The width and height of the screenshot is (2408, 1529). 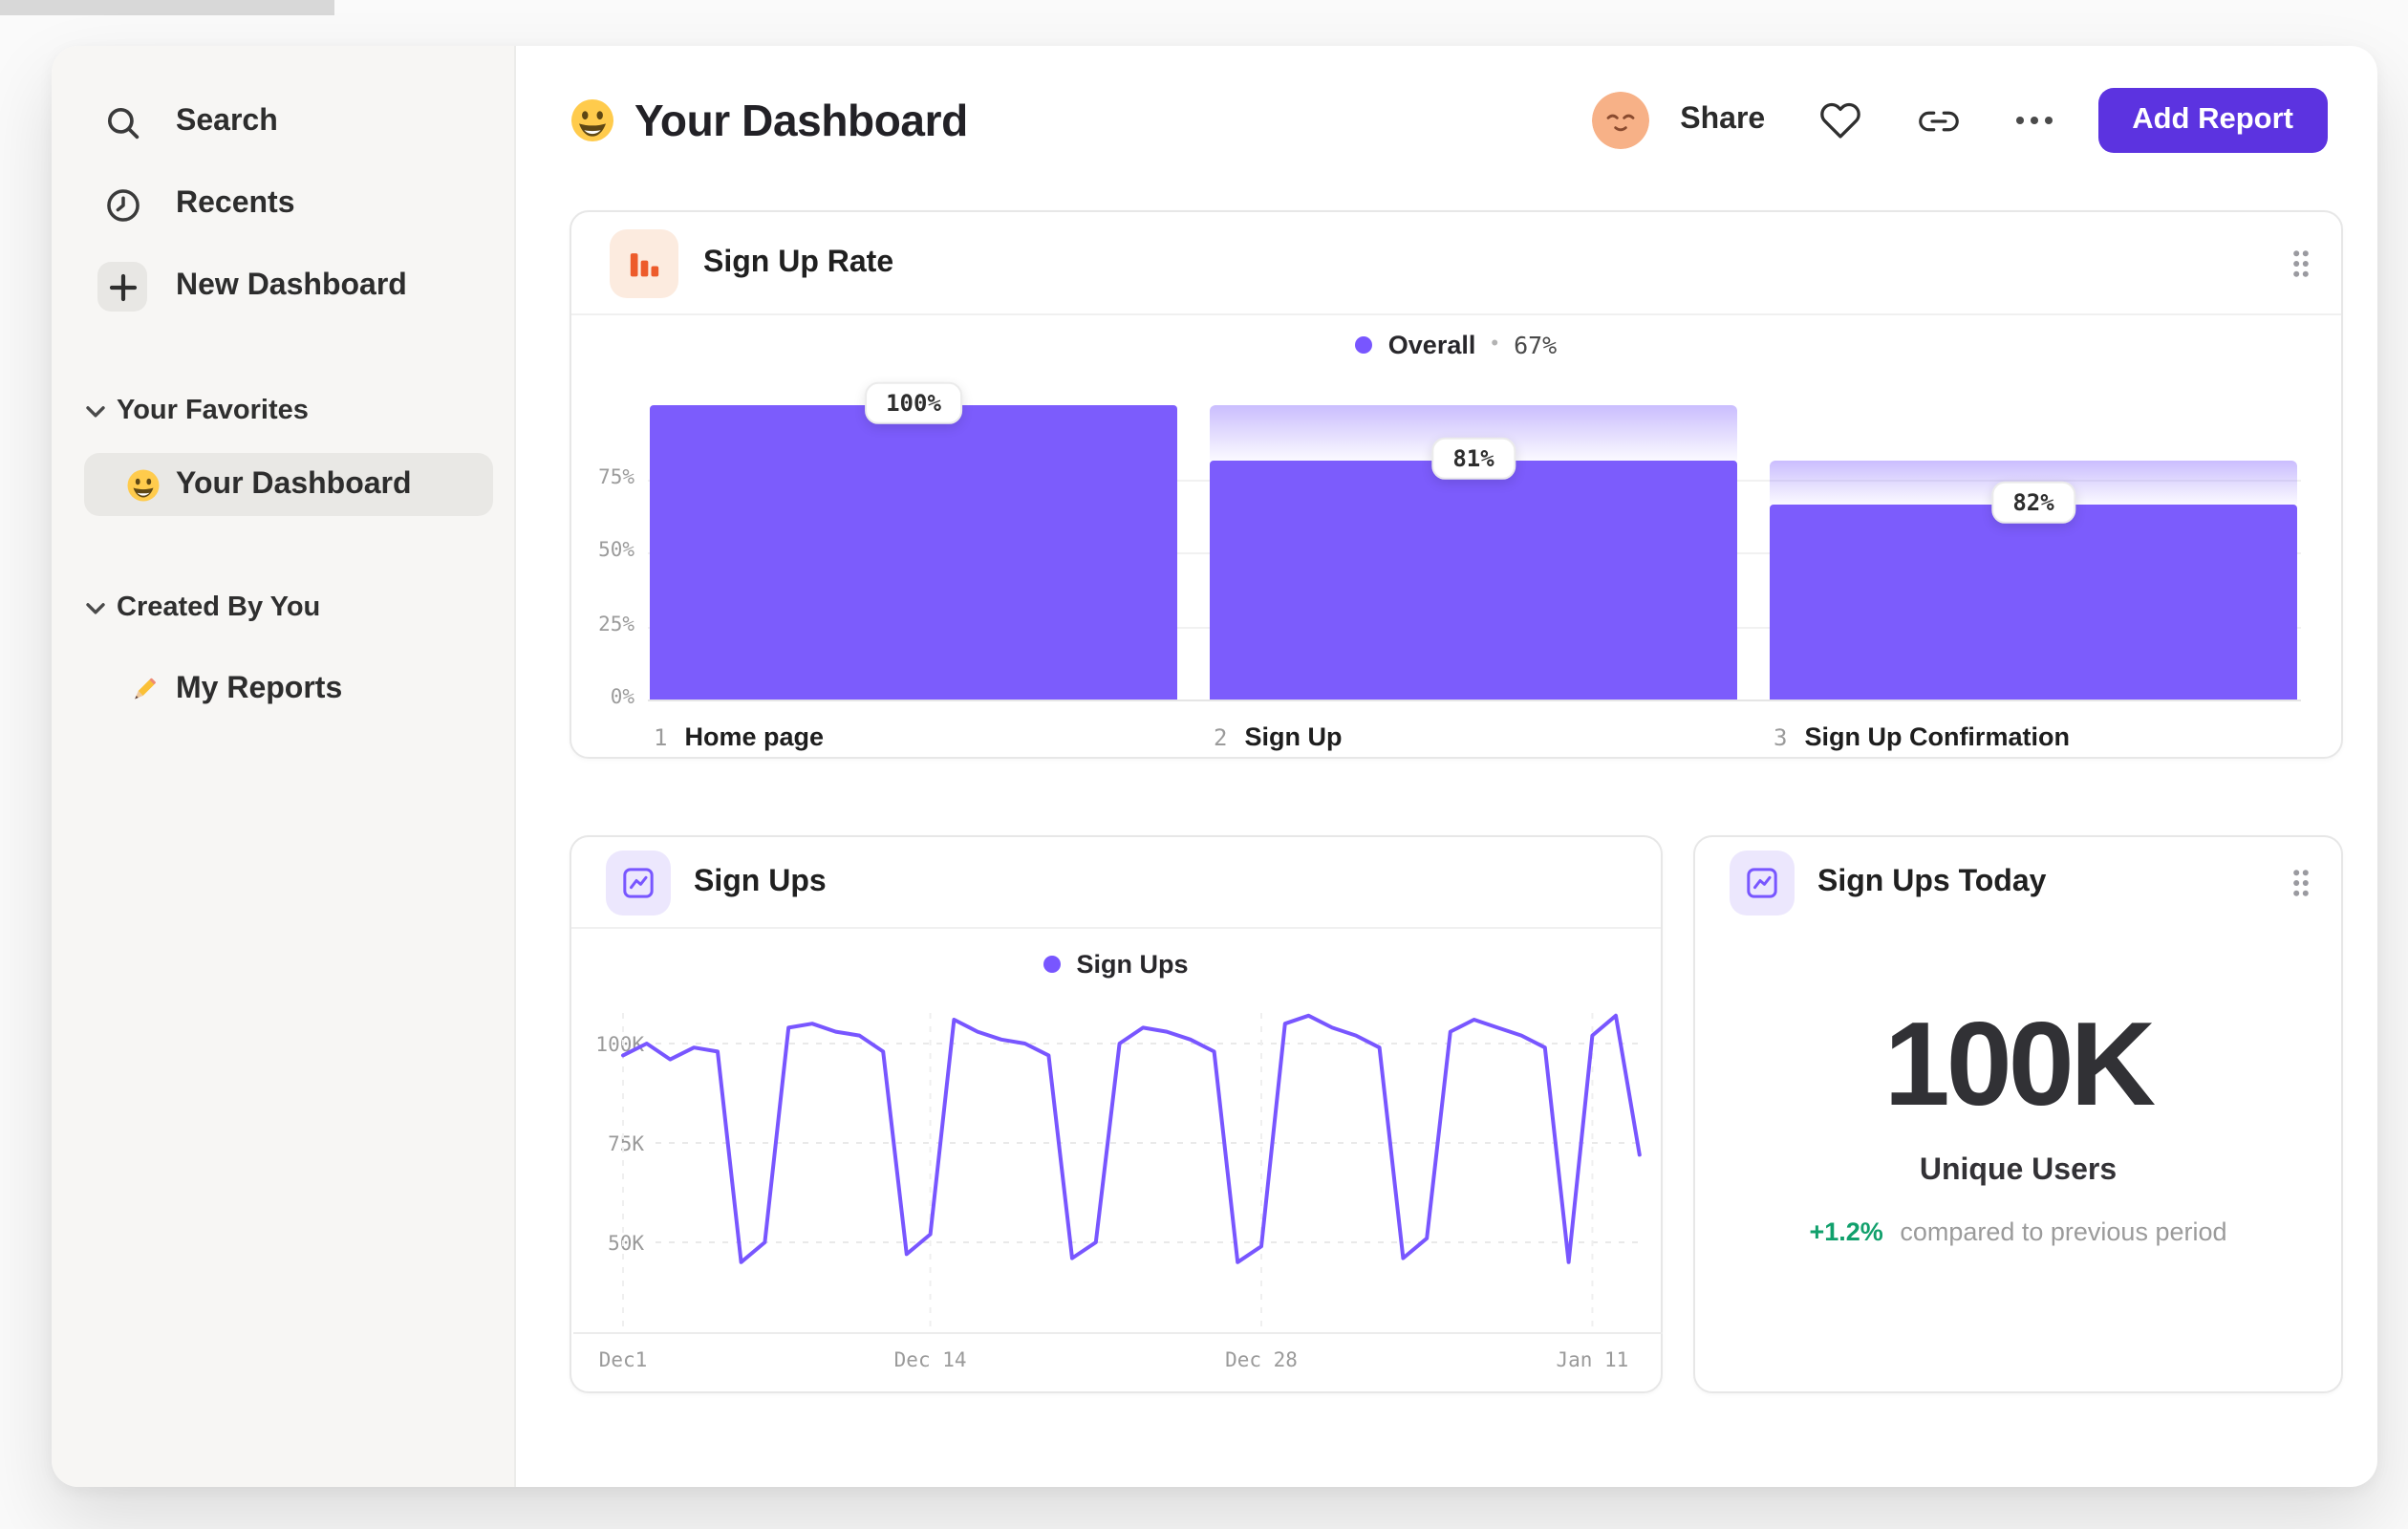 I want to click on sidebar-item-your-dashboard: Your Dashboard, so click(x=289, y=484).